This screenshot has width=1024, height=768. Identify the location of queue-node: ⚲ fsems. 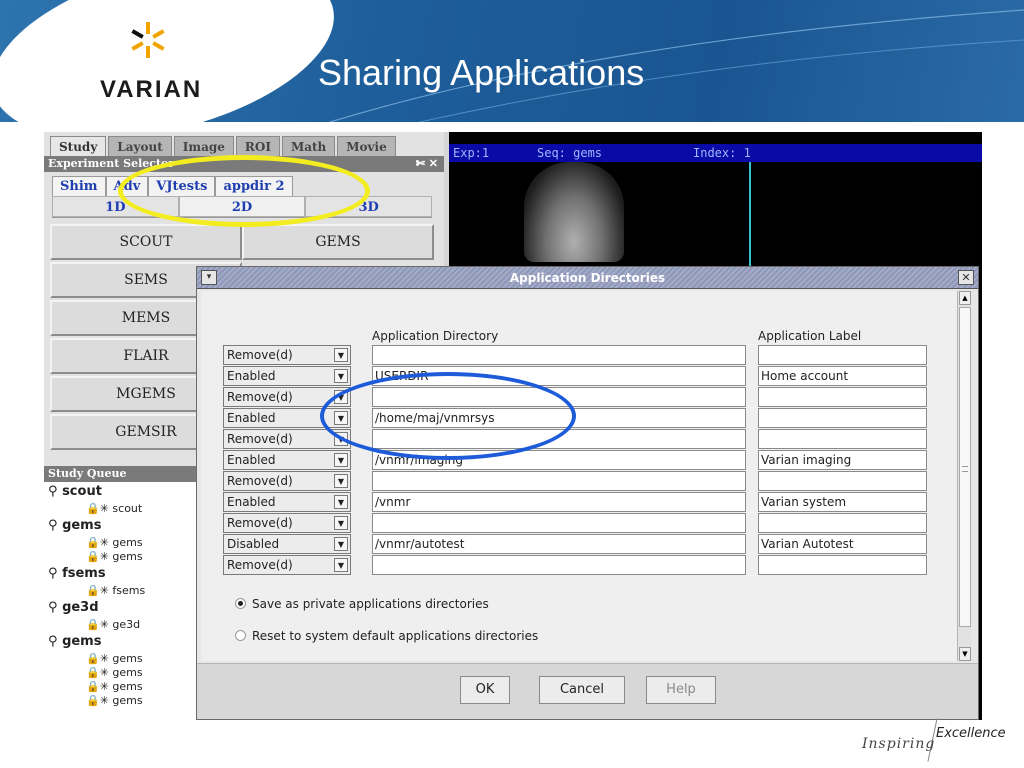
(77, 573).